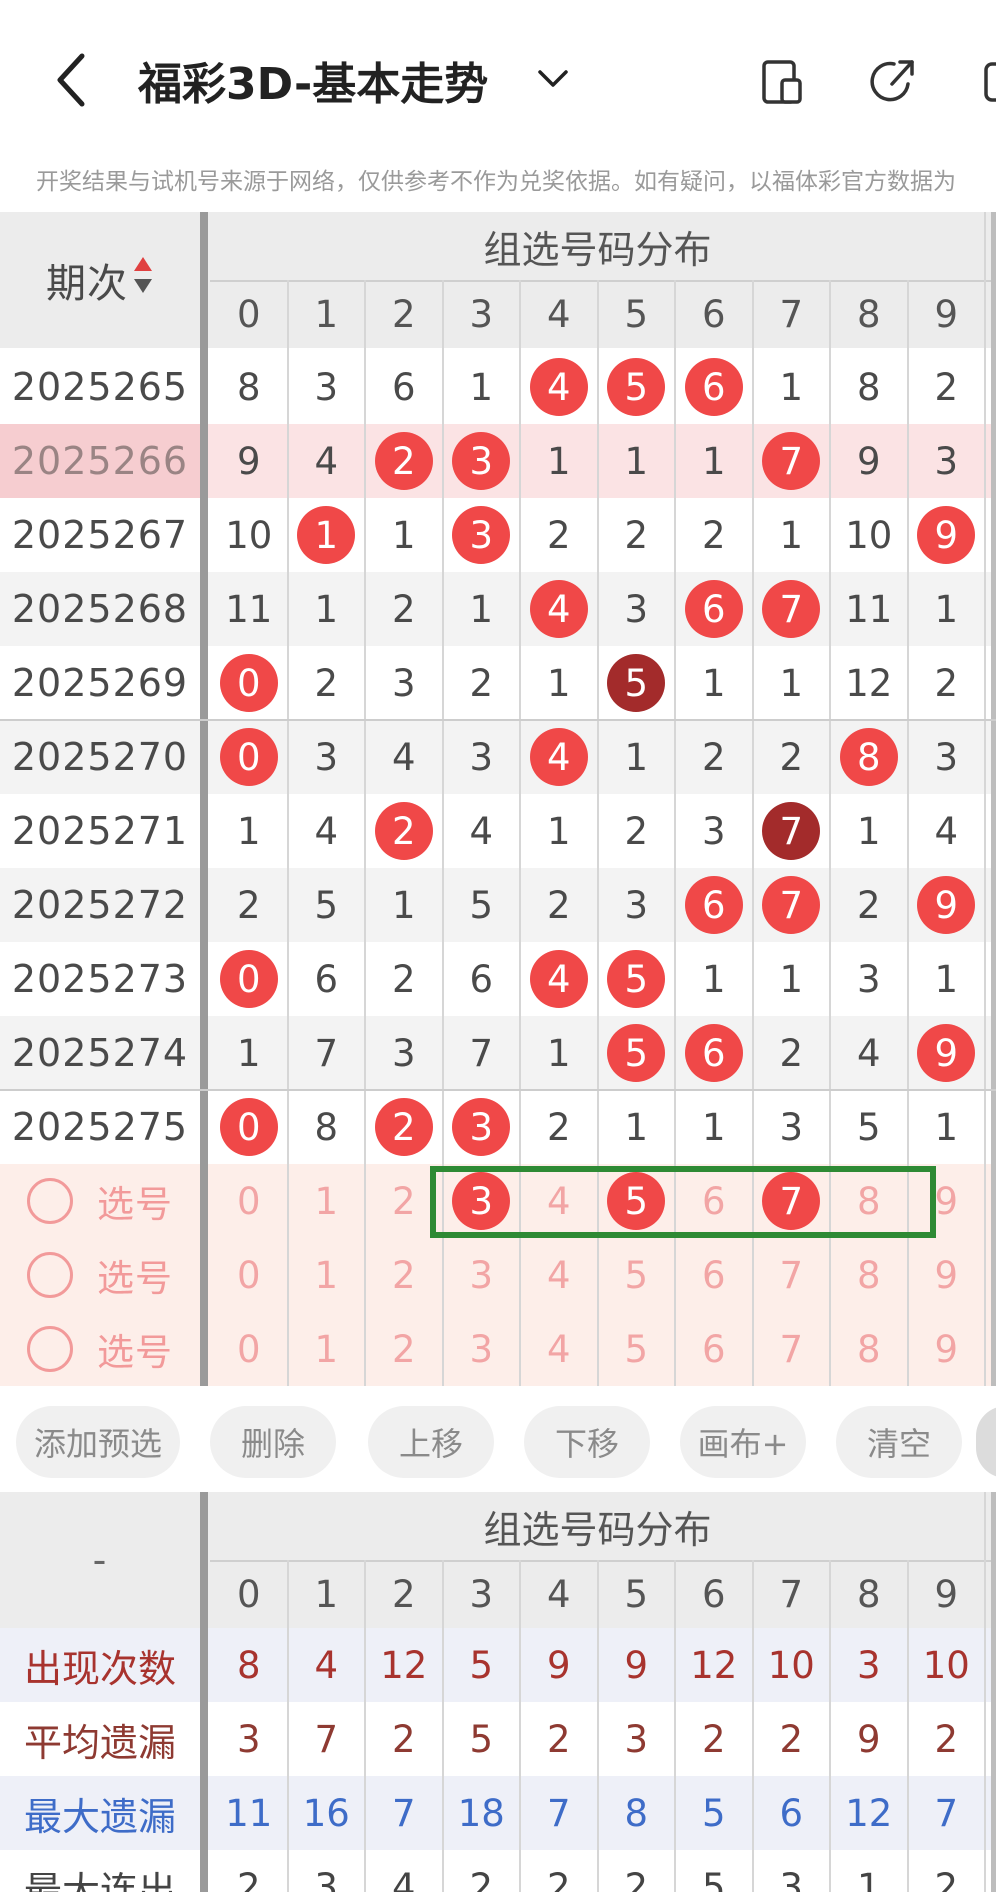  What do you see at coordinates (98, 1442) in the screenshot?
I see `add-preselect-button: 添加预选` at bounding box center [98, 1442].